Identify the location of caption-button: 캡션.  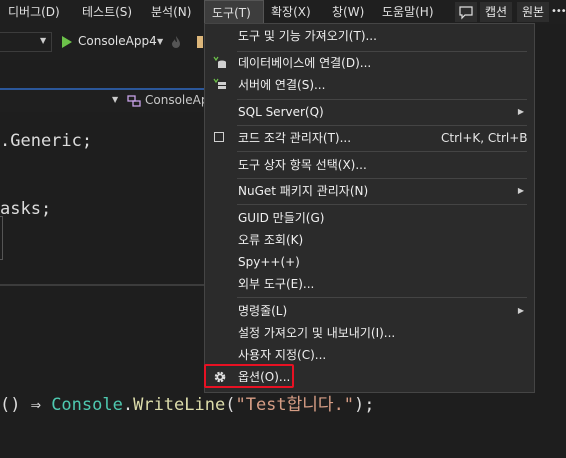
(496, 12).